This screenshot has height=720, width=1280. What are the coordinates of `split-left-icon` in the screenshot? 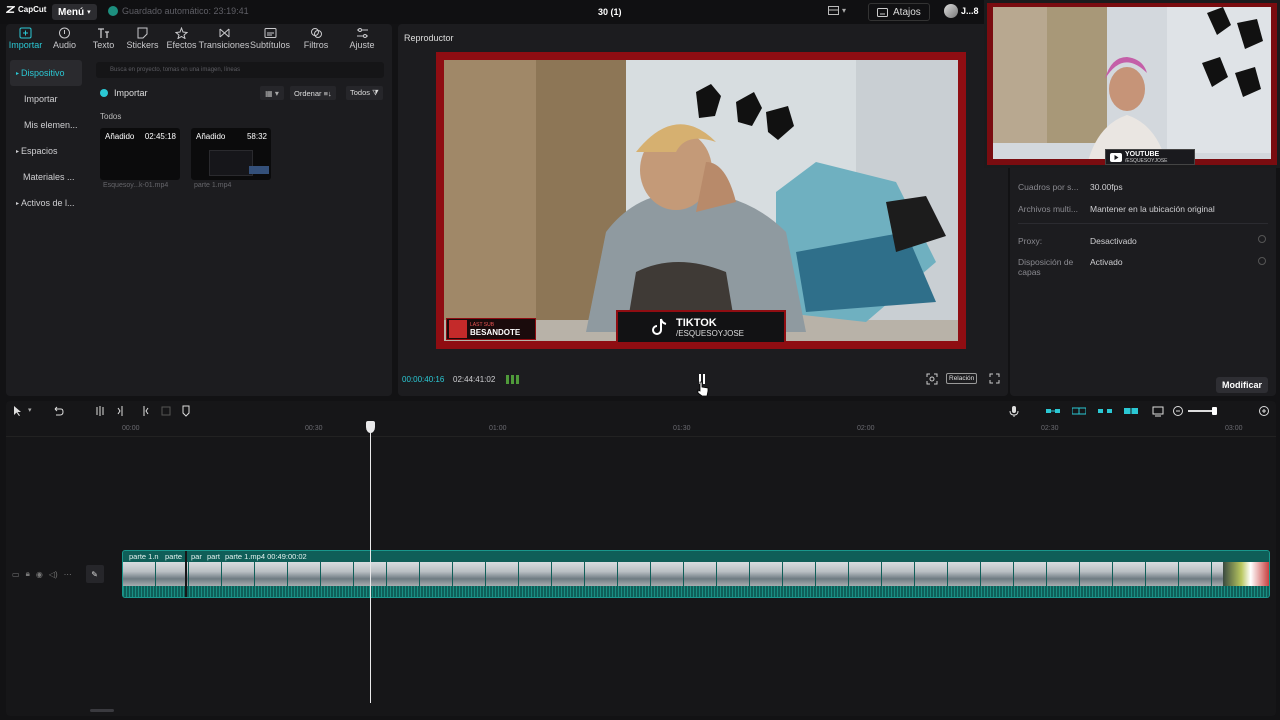 It's located at (122, 411).